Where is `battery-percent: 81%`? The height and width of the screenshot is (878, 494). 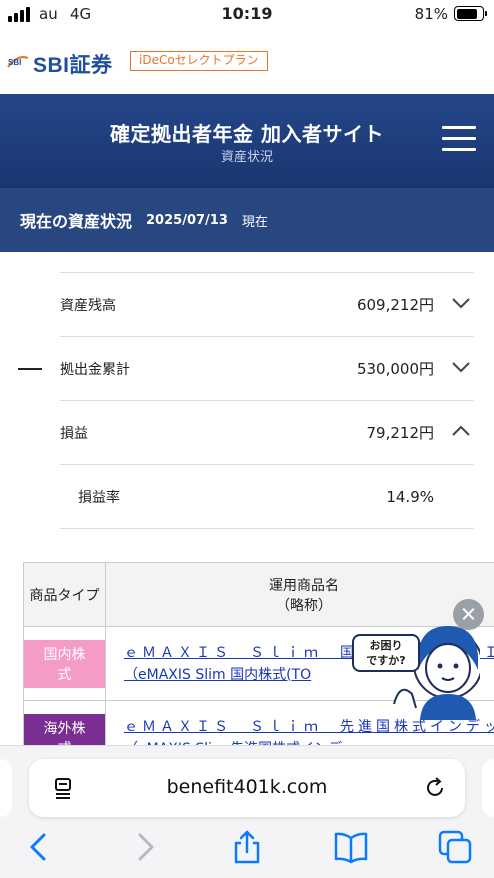
battery-percent: 81% is located at coordinates (431, 14).